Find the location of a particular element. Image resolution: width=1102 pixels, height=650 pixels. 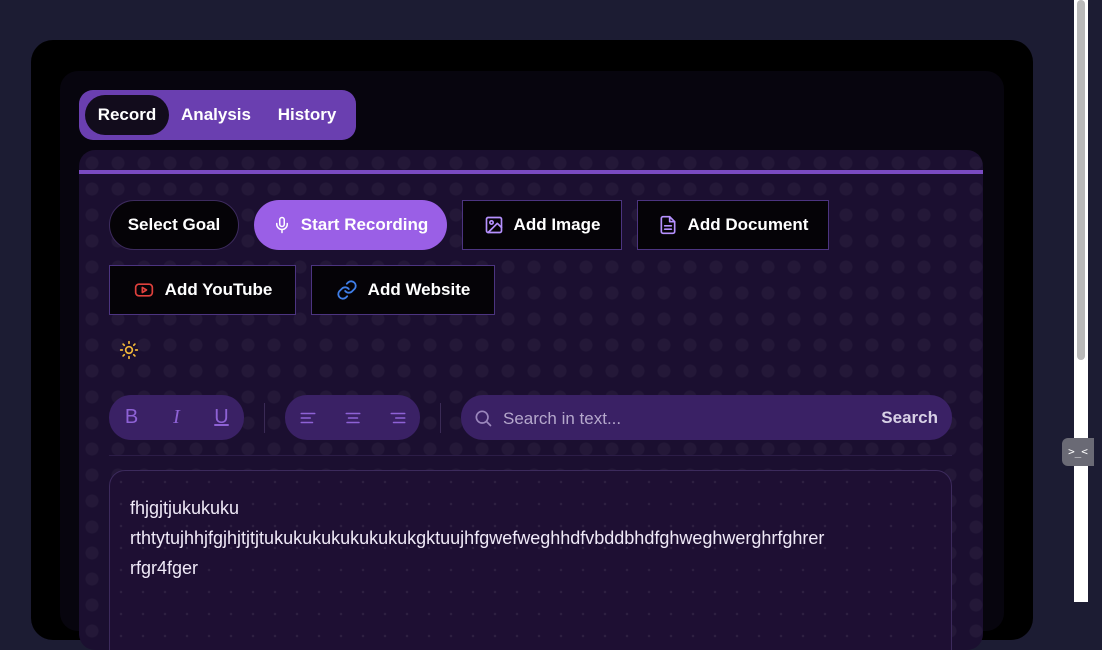

tab-analysis: Analysis is located at coordinates (216, 115).